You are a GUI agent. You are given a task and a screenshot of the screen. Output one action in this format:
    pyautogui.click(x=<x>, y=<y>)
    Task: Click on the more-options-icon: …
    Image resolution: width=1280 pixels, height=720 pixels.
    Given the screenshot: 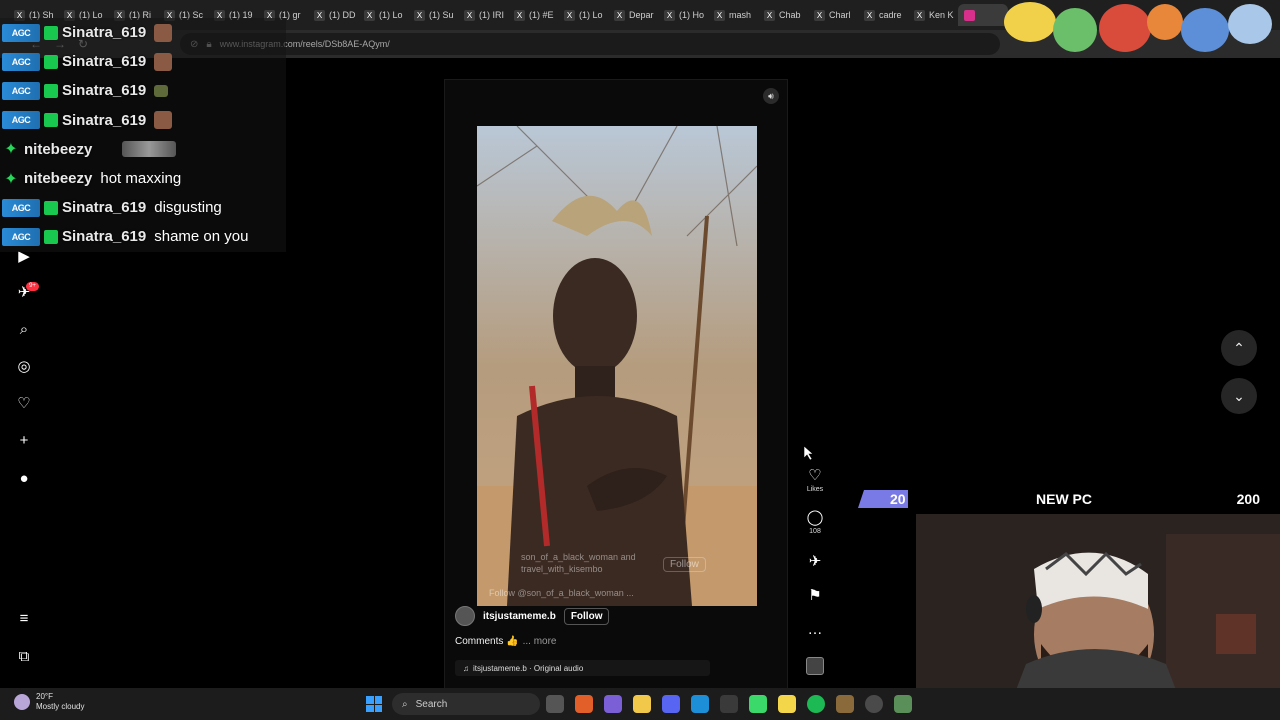 What is the action you would take?
    pyautogui.click(x=815, y=630)
    